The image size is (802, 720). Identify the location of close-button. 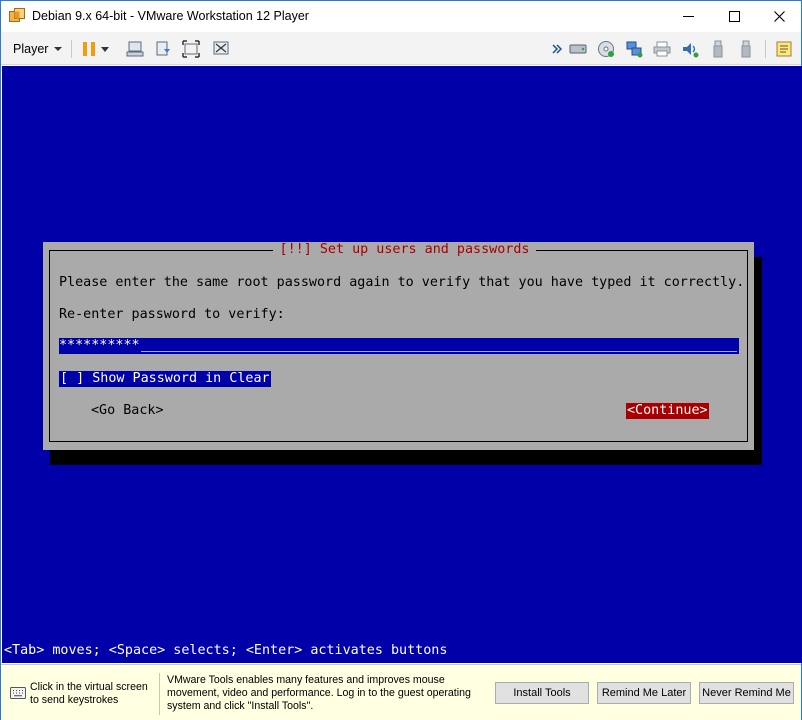
(779, 16).